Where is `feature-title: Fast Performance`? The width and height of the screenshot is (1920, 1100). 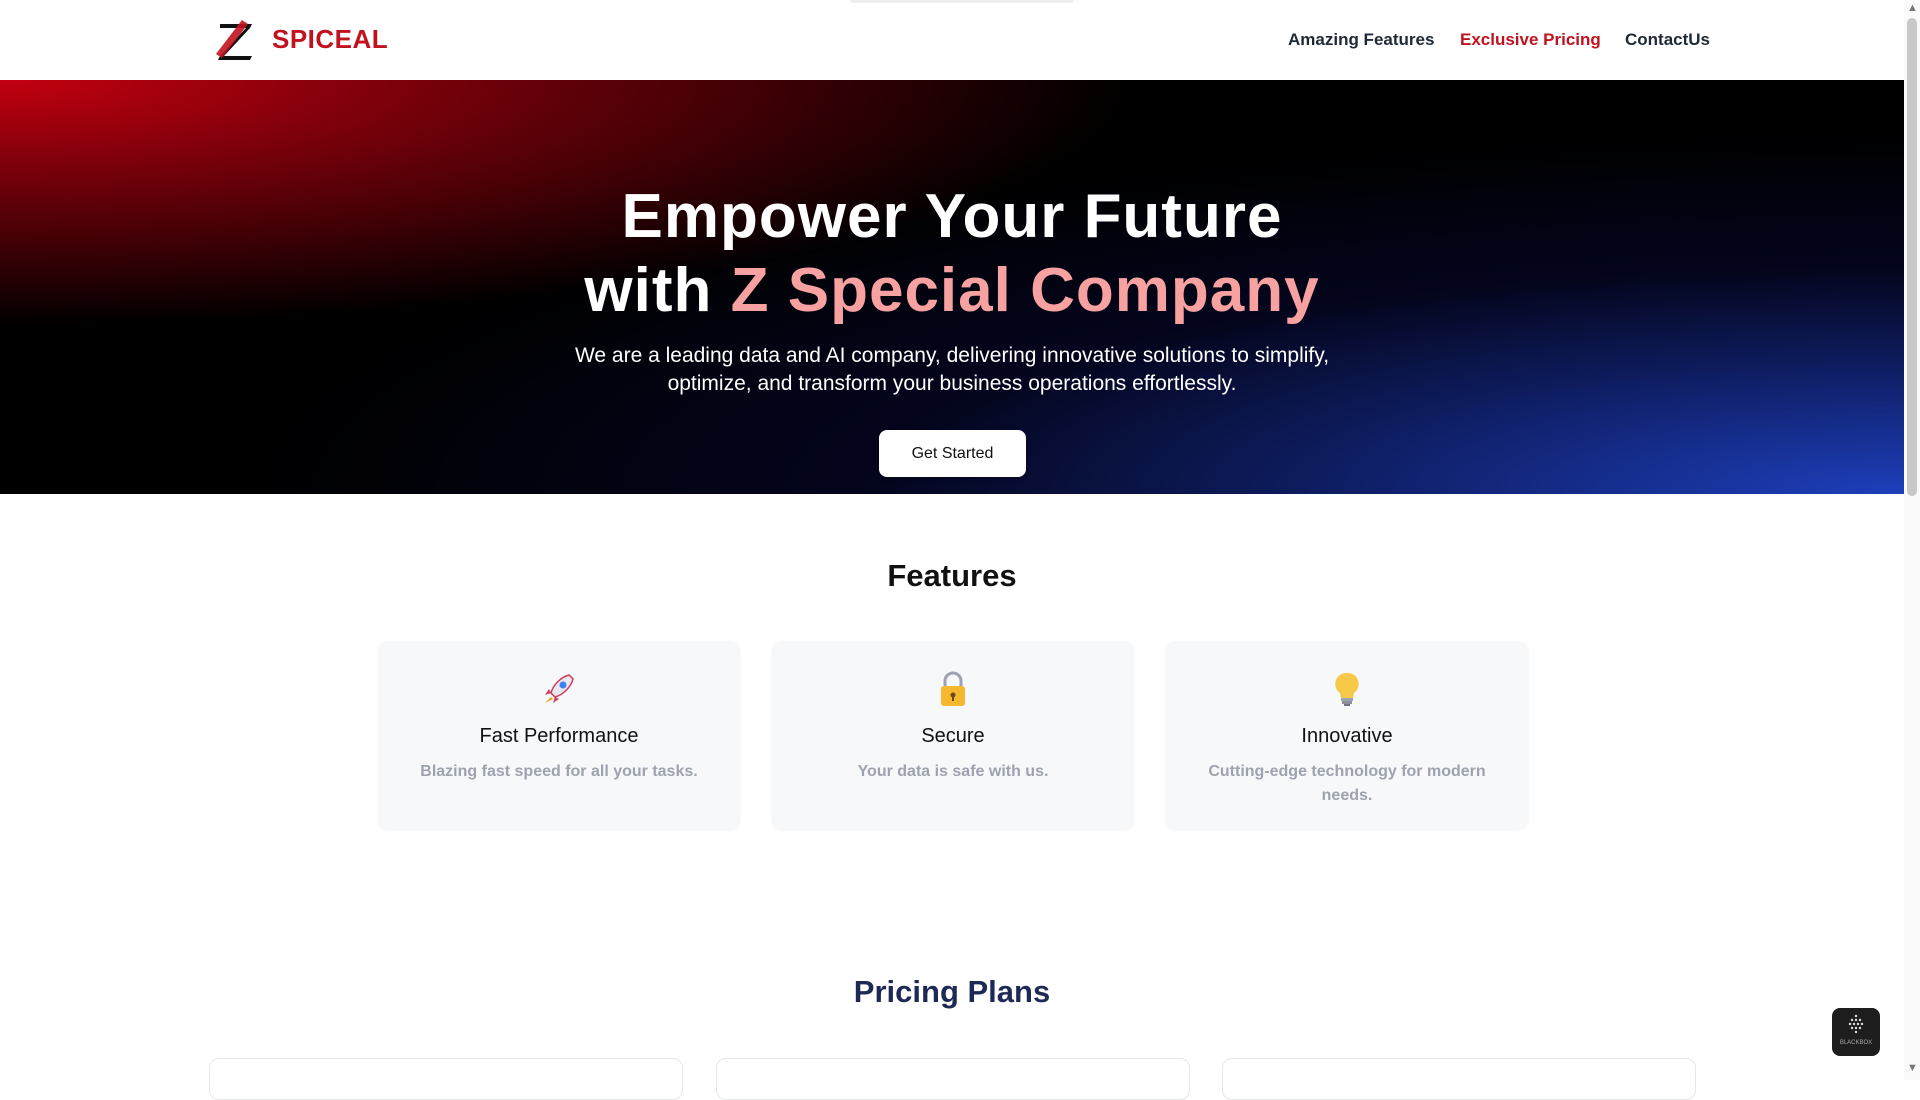 feature-title: Fast Performance is located at coordinates (559, 736).